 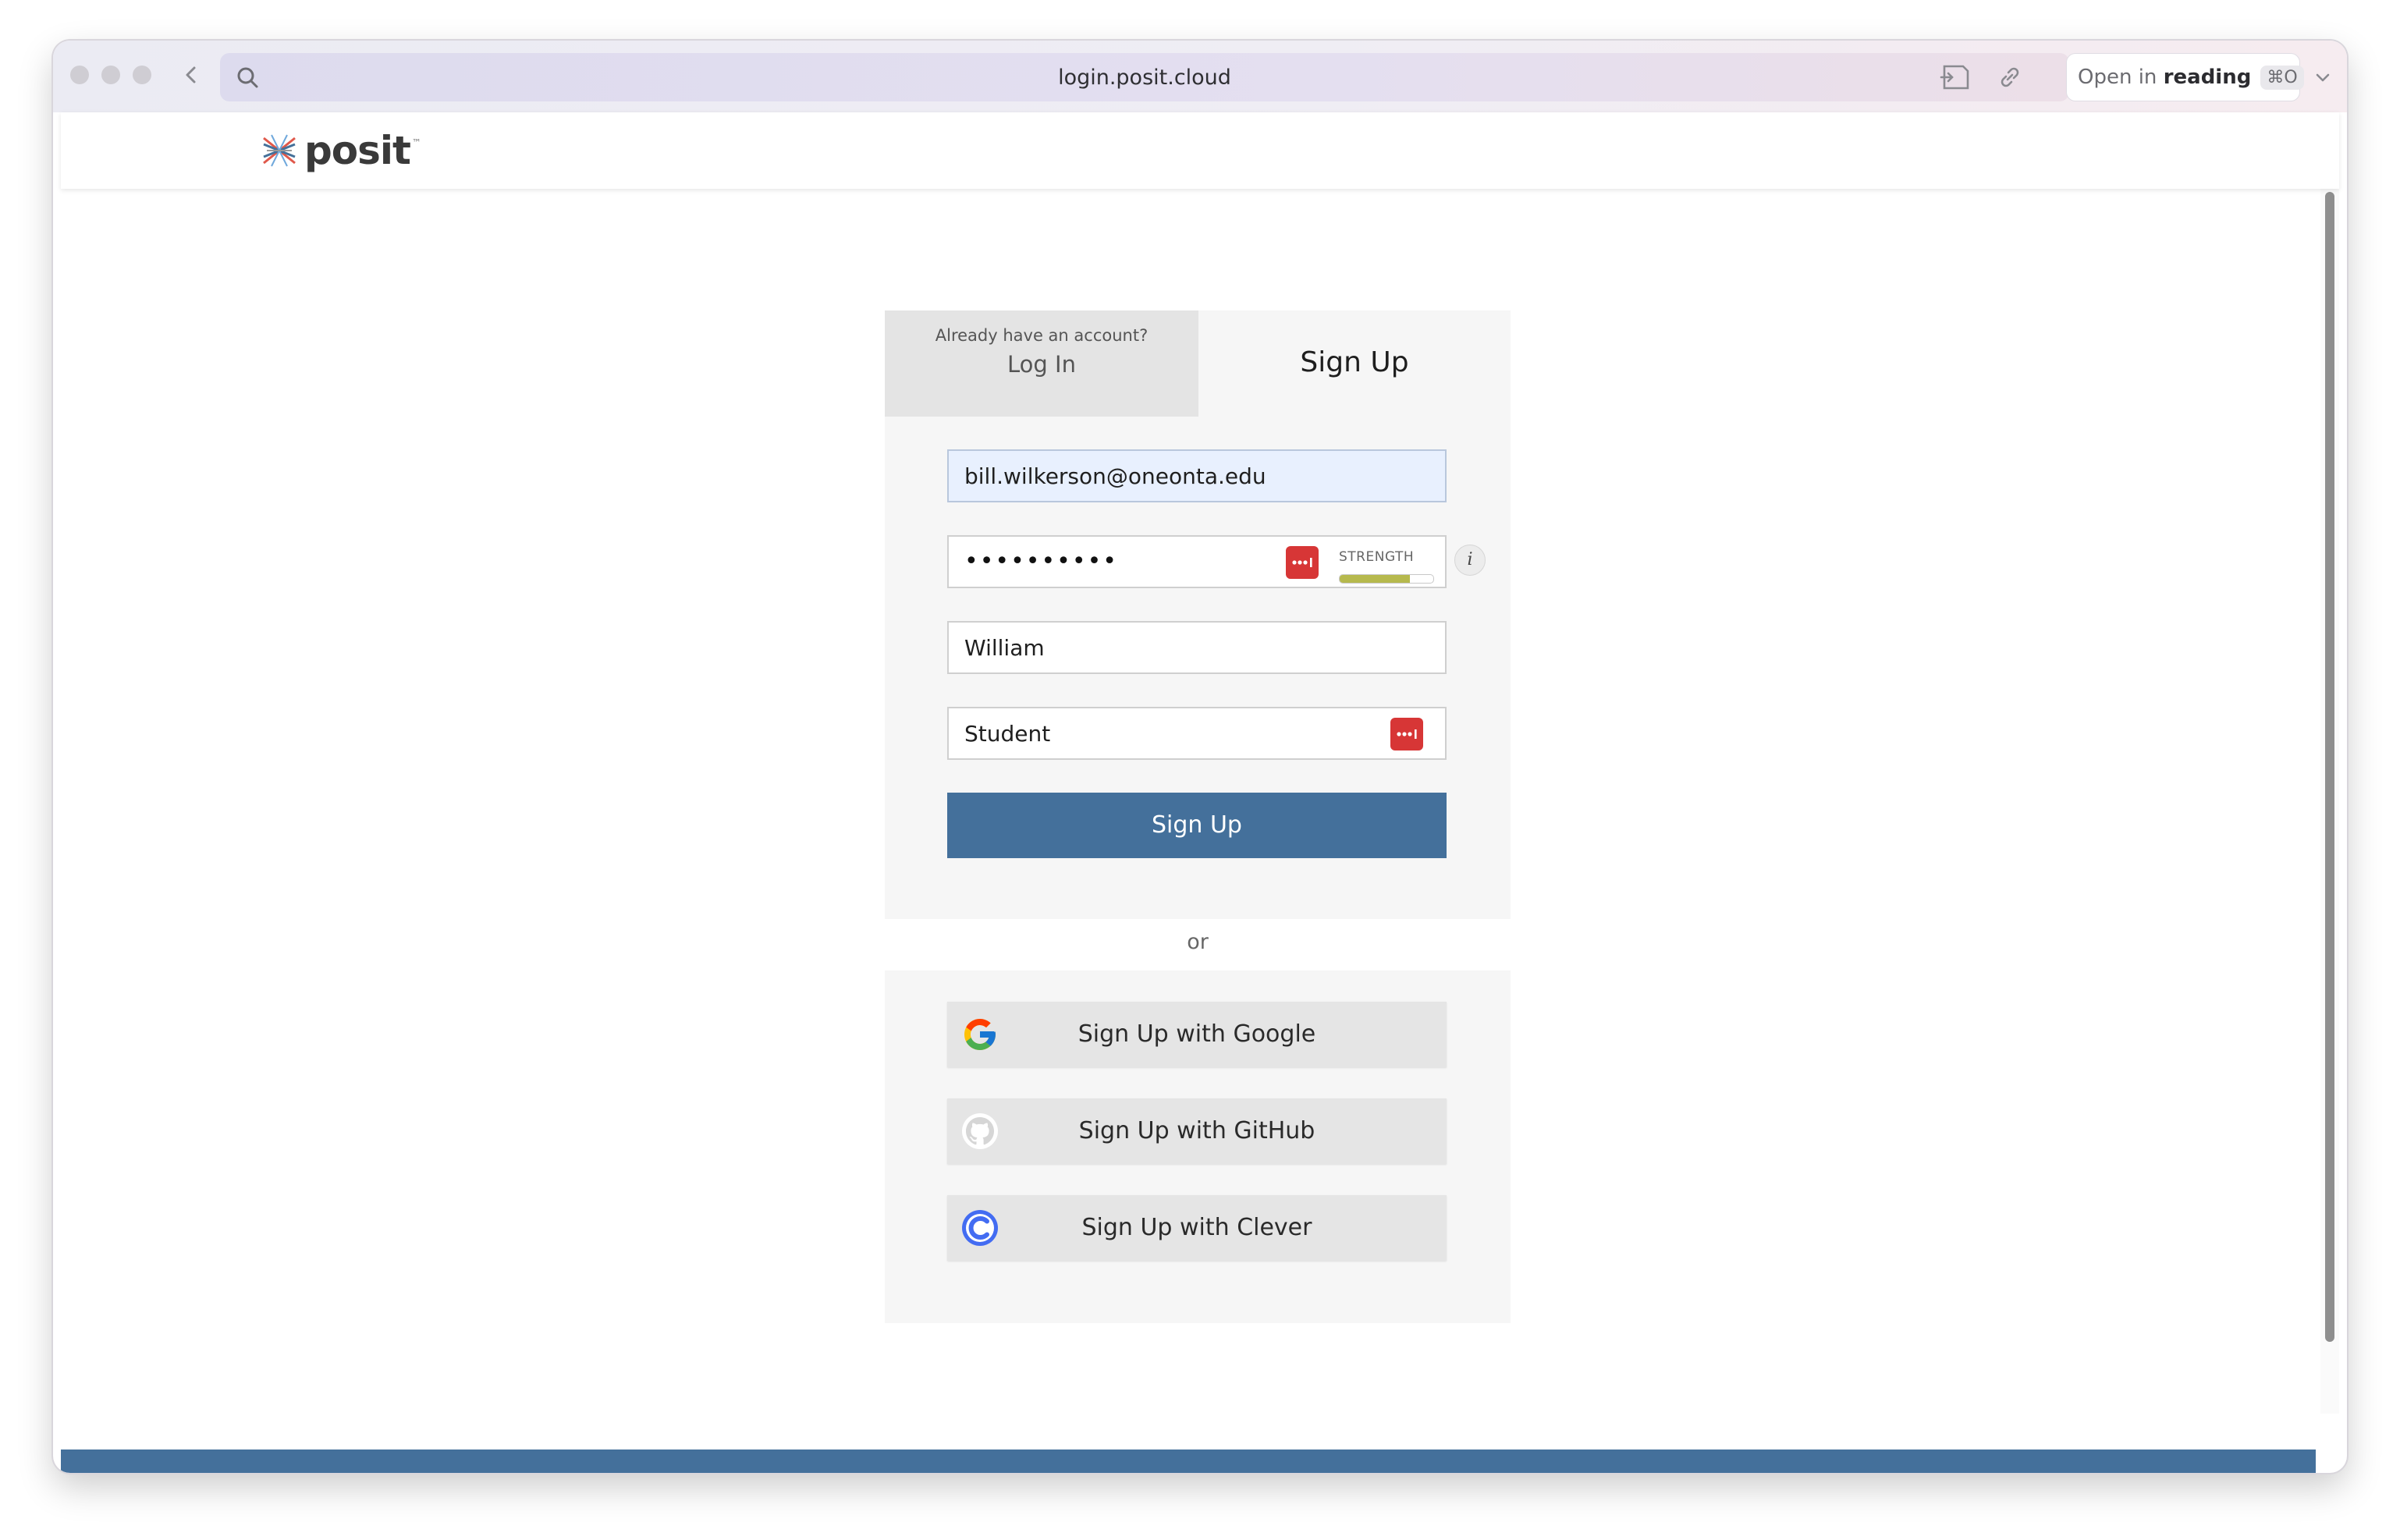 I want to click on password-input: ••••••••••, so click(x=1041, y=561).